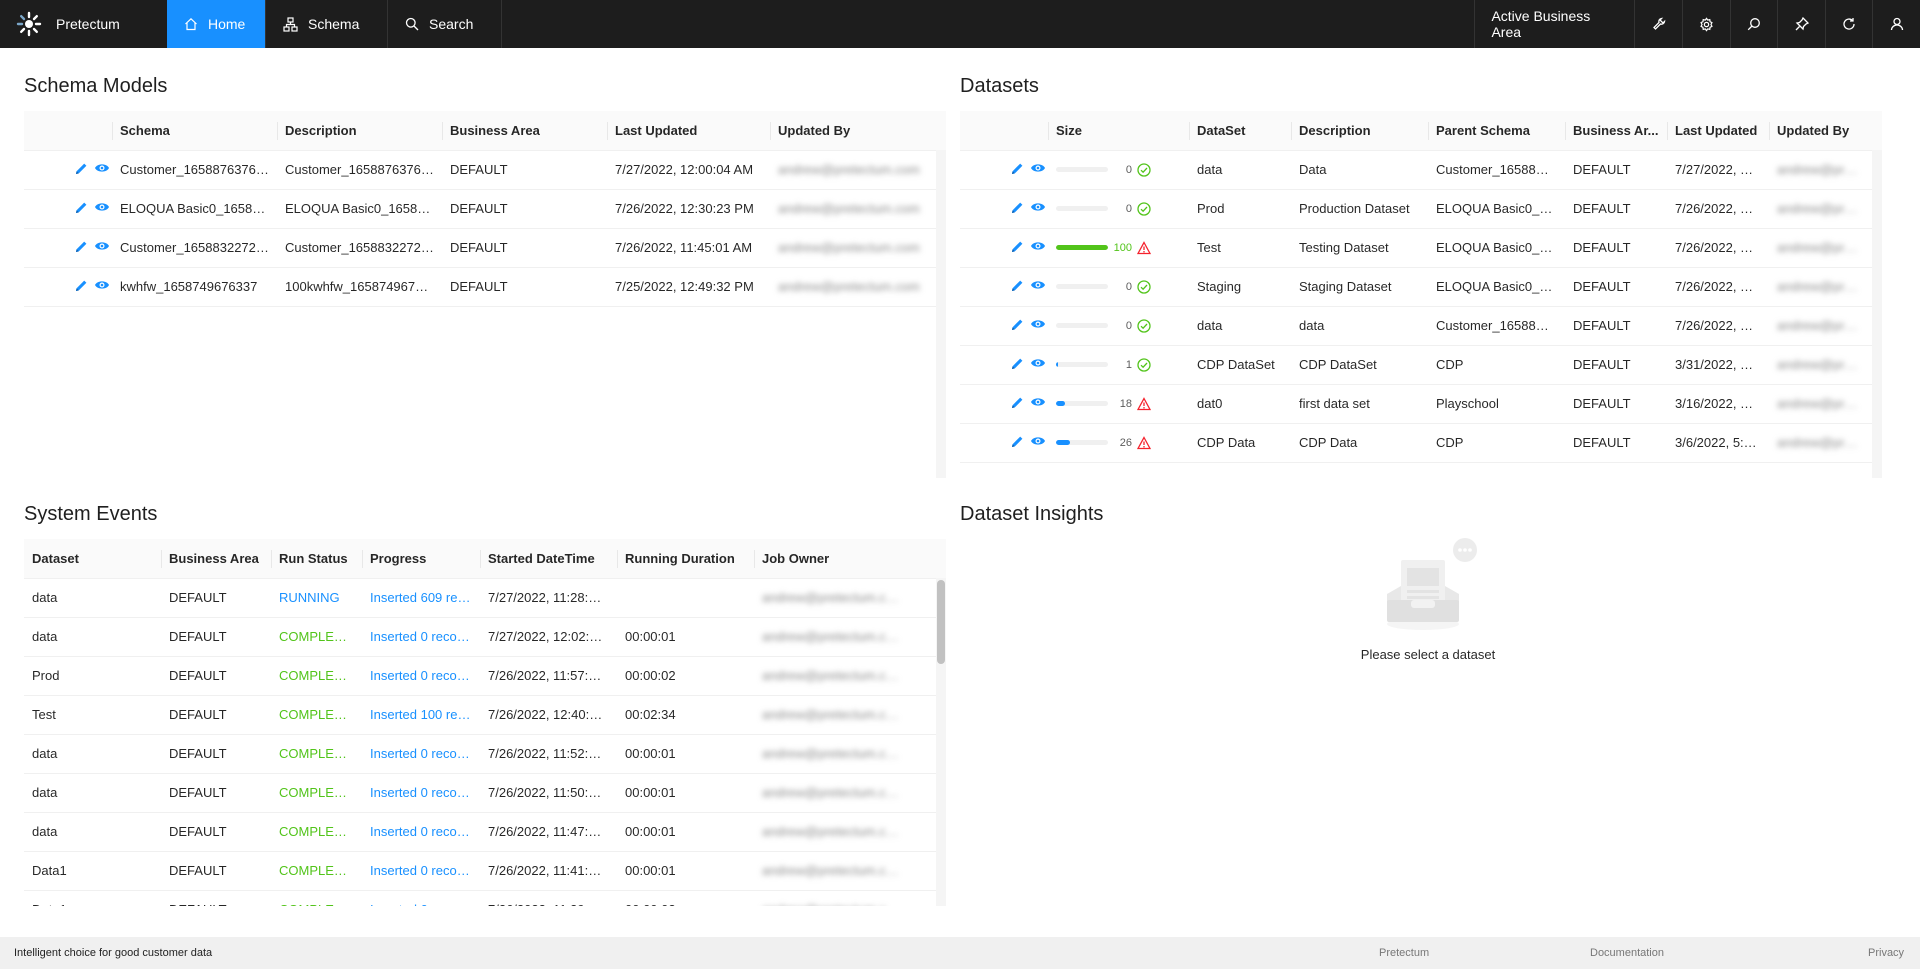 This screenshot has width=1920, height=969. I want to click on column-header-job-owner: Job Owner, so click(850, 559).